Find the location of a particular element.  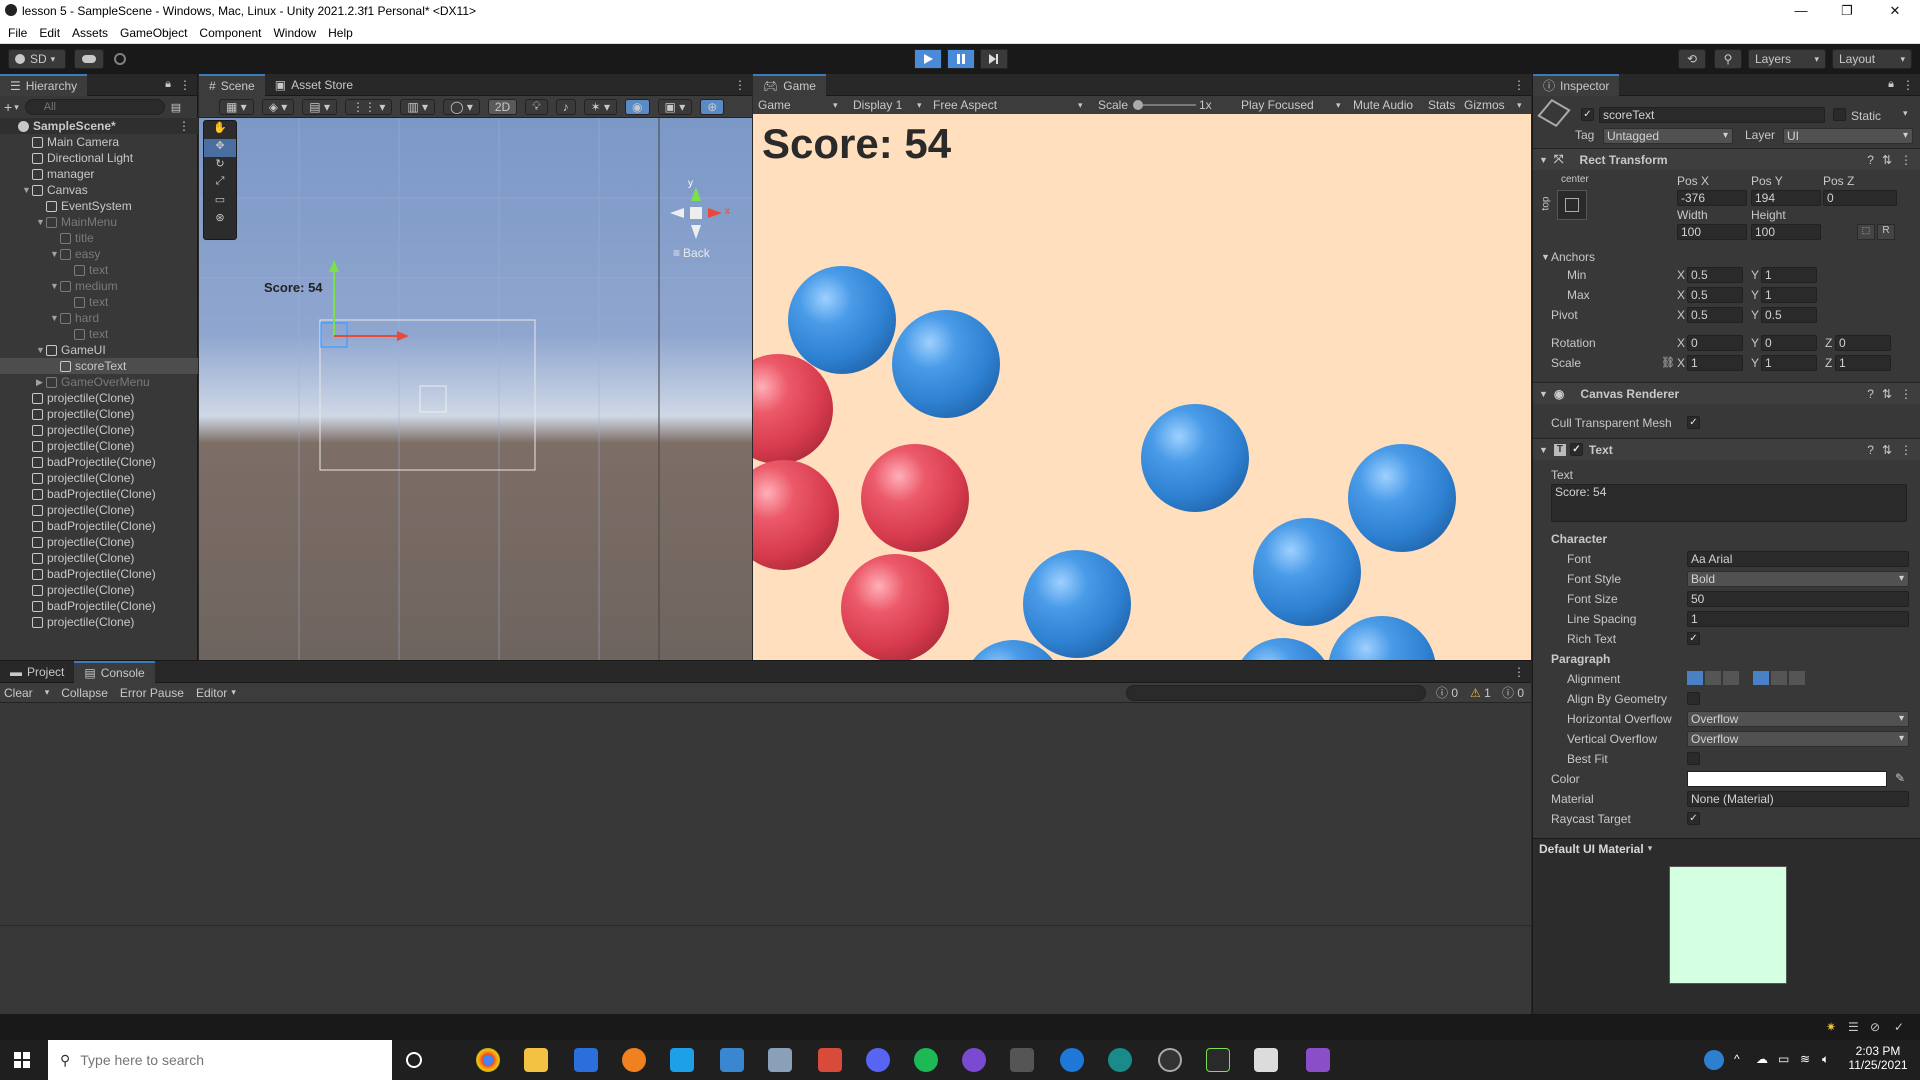

tab-console: ▤ Console is located at coordinates (114, 671).